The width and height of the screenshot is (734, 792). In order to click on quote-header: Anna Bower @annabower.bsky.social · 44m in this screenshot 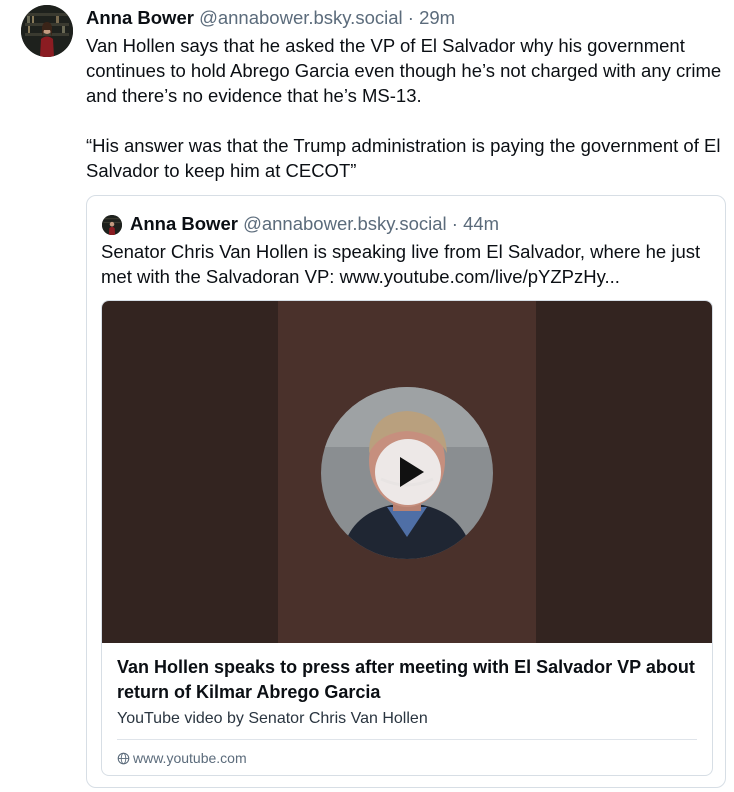, I will do `click(314, 224)`.